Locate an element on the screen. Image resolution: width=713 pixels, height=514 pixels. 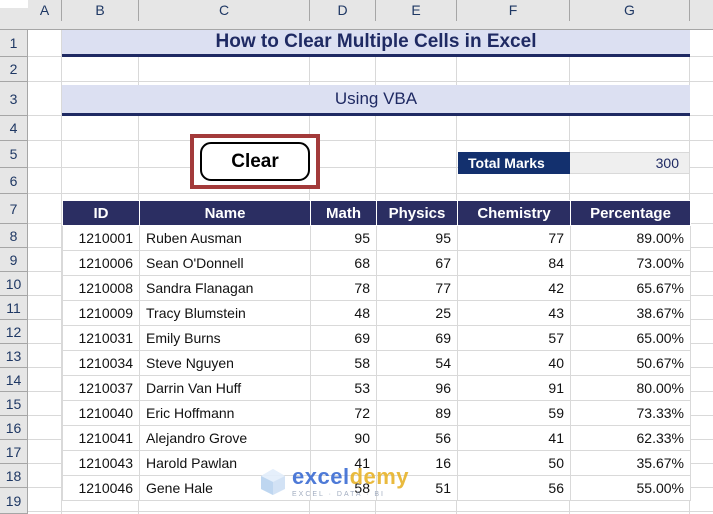
table-row: 1210046 Gene Hale 58 51 56 55.00% is located at coordinates (376, 488).